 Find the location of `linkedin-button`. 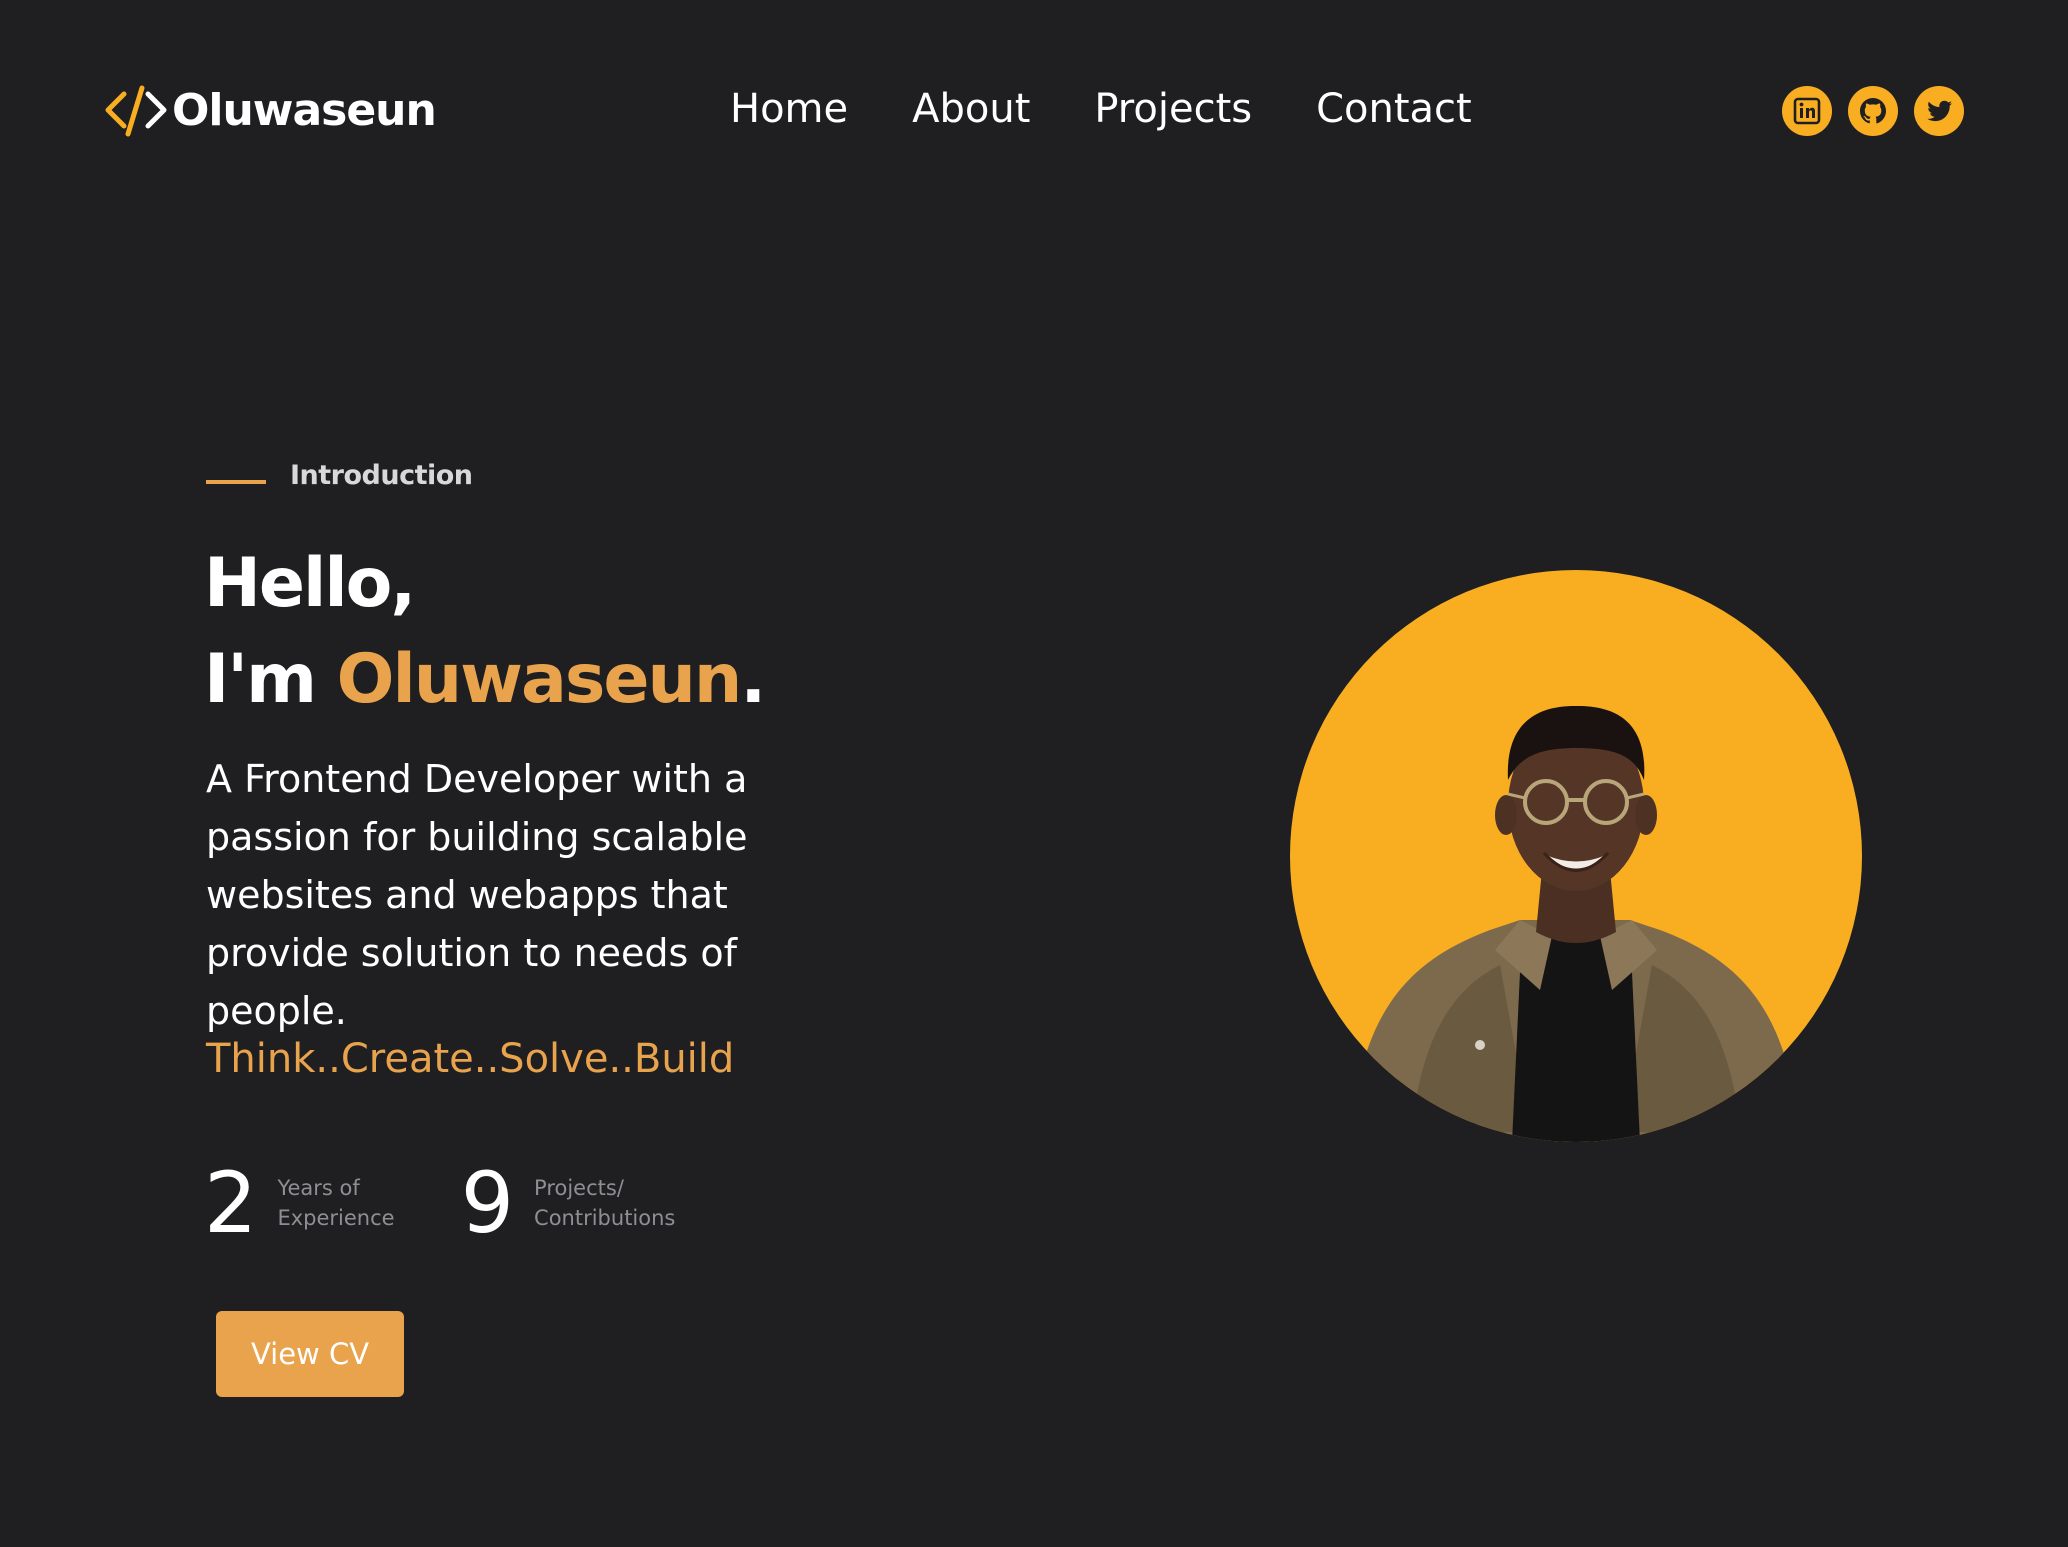

linkedin-button is located at coordinates (1807, 111).